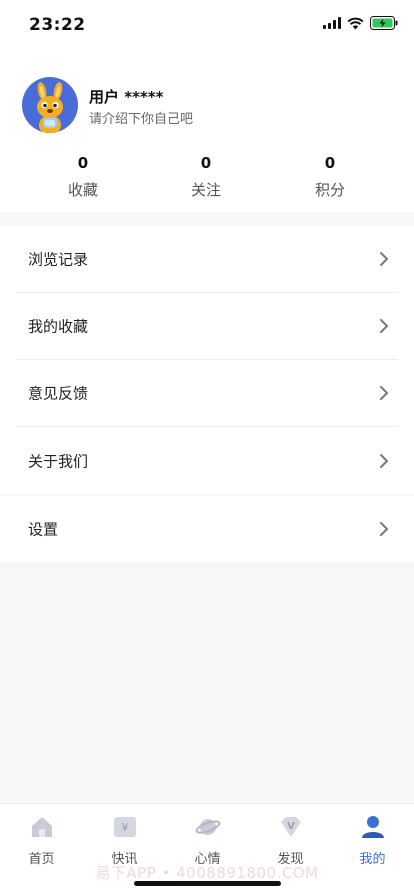  What do you see at coordinates (124, 840) in the screenshot?
I see `tab-news: ¥ 快讯` at bounding box center [124, 840].